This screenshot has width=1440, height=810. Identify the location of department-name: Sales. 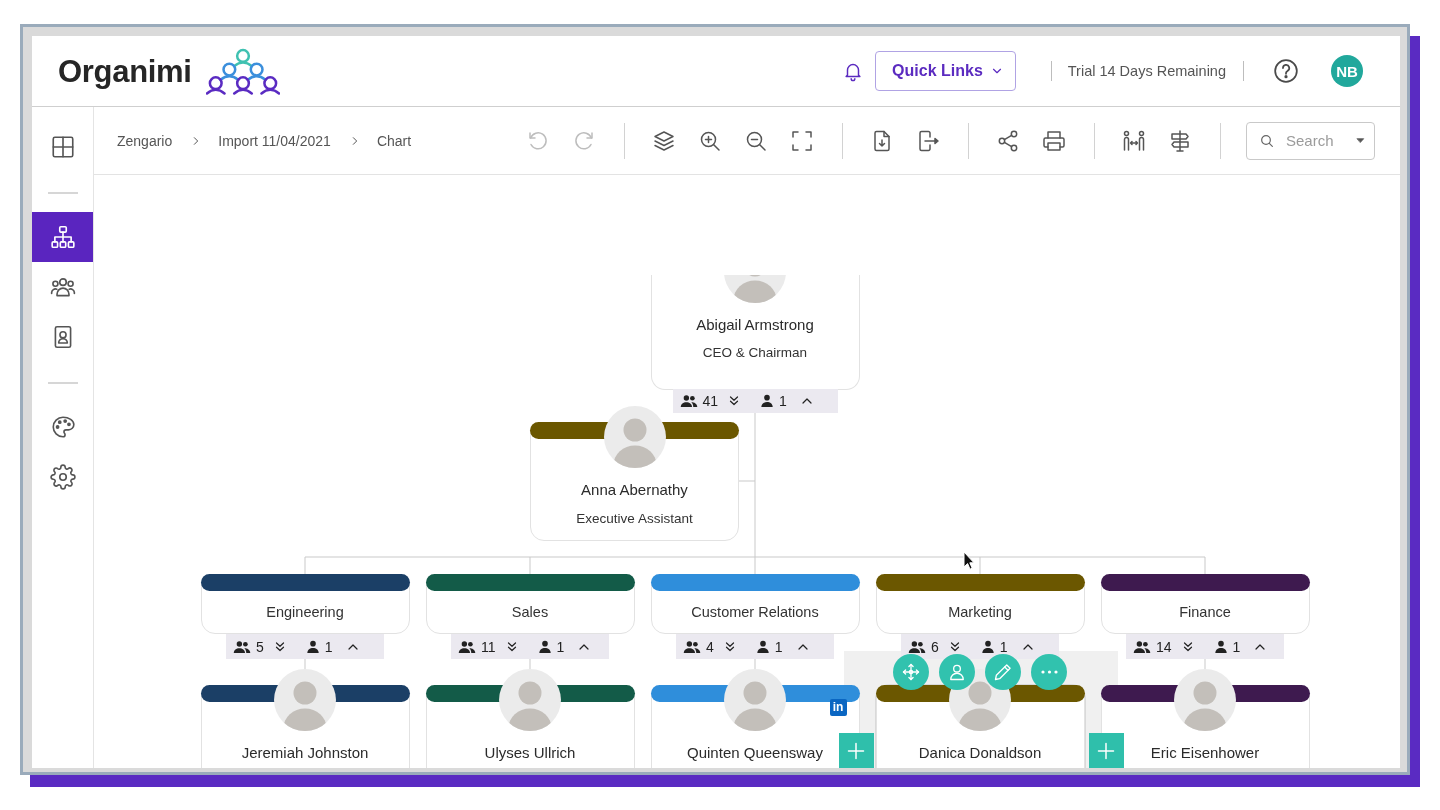
(530, 612).